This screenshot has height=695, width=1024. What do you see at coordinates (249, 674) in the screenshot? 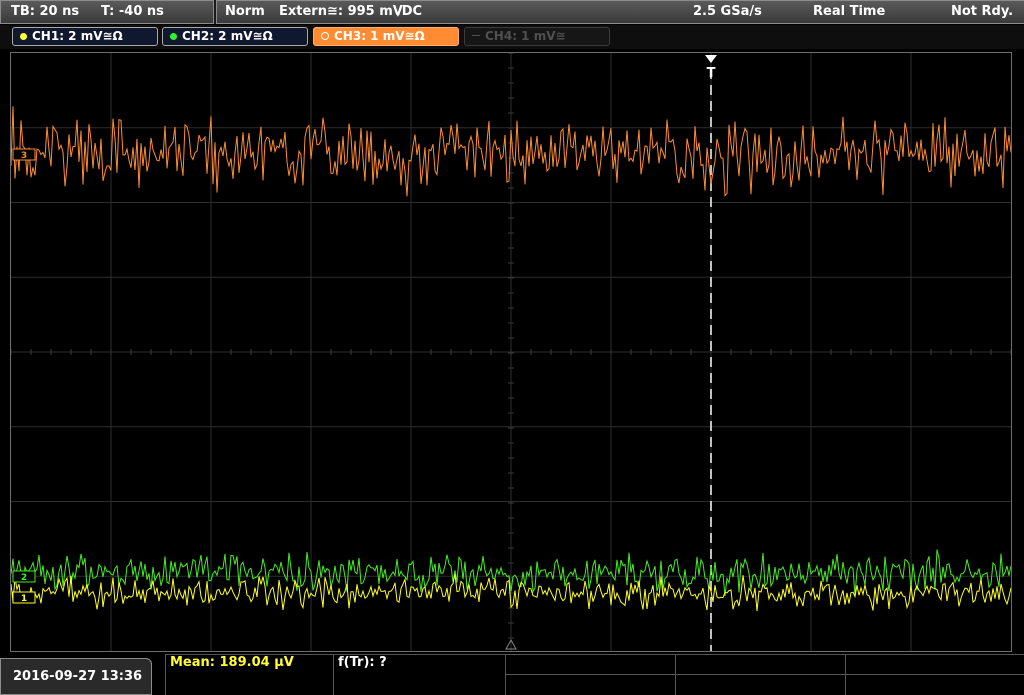
I see `measurement-mean: Mean: 189.04 µV` at bounding box center [249, 674].